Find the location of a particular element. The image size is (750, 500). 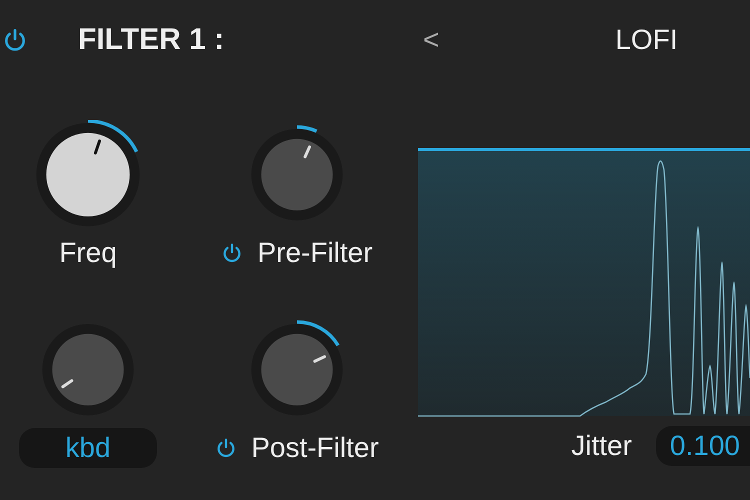

preset-name: LOFI is located at coordinates (646, 40).